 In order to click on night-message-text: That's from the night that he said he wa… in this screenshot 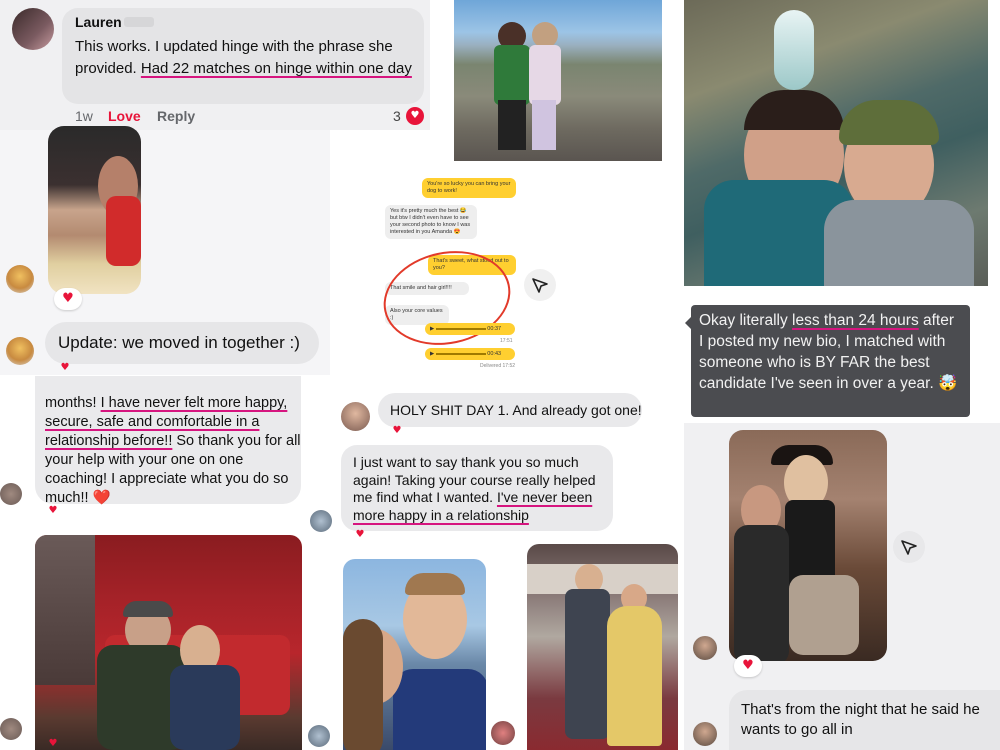, I will do `click(860, 719)`.